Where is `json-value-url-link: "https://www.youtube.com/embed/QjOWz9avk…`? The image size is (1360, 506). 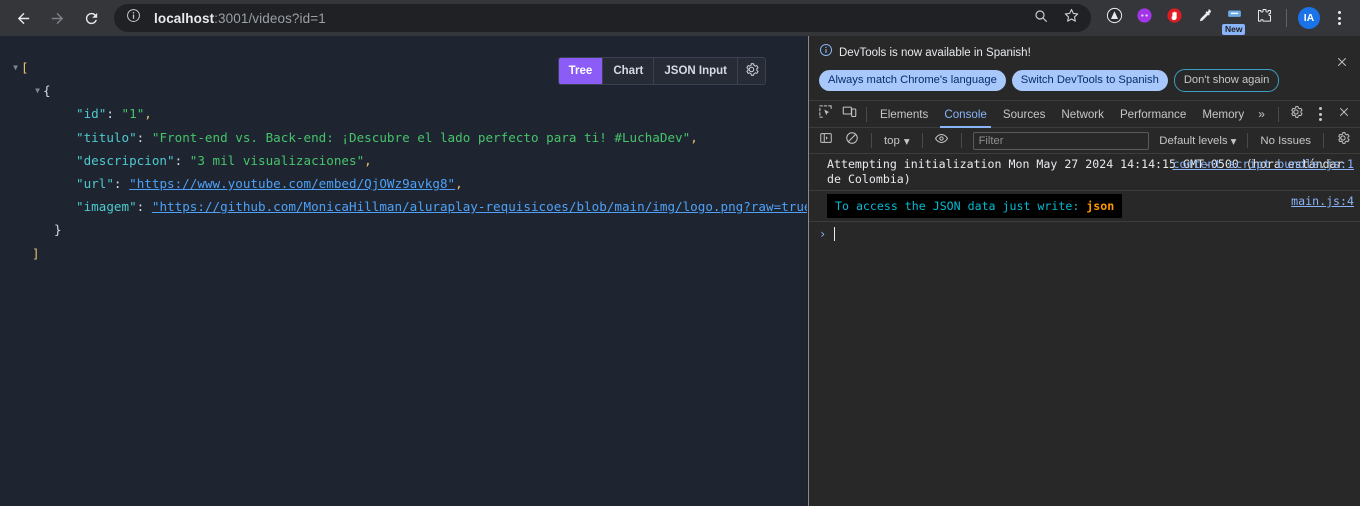
json-value-url-link: "https://www.youtube.com/embed/QjOWz9avk… is located at coordinates (292, 183).